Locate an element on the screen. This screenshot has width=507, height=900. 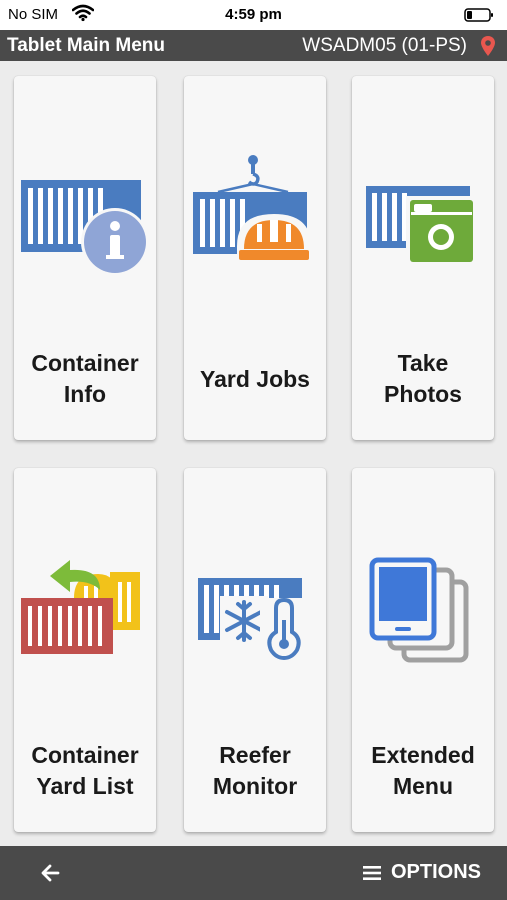
tile-label: Container Info is located at coordinates (85, 379).